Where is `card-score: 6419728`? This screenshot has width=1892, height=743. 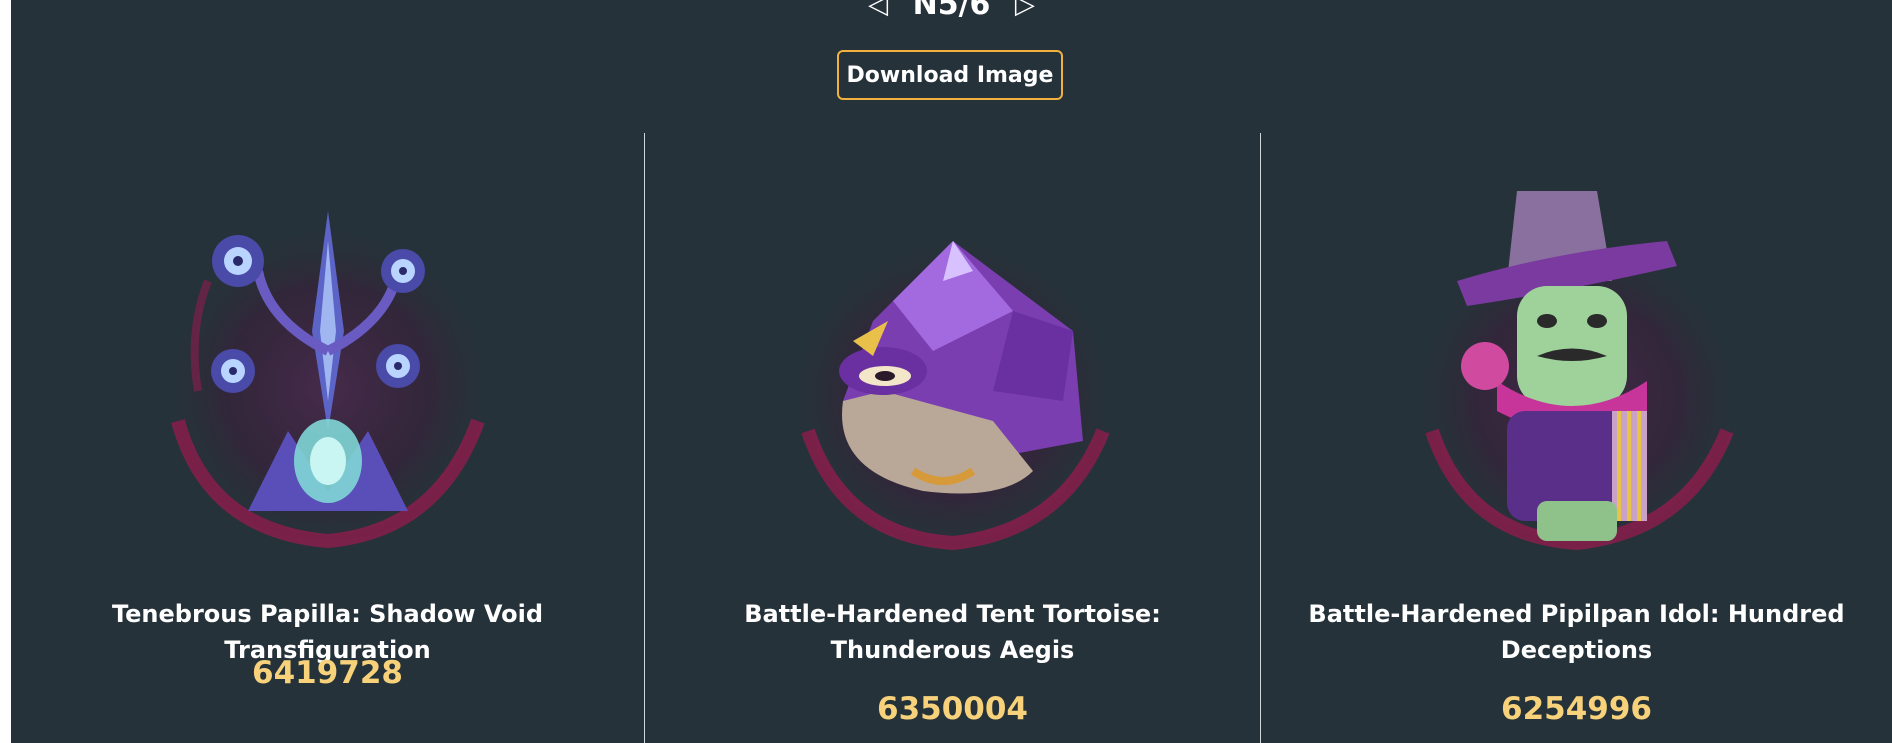 card-score: 6419728 is located at coordinates (327, 673).